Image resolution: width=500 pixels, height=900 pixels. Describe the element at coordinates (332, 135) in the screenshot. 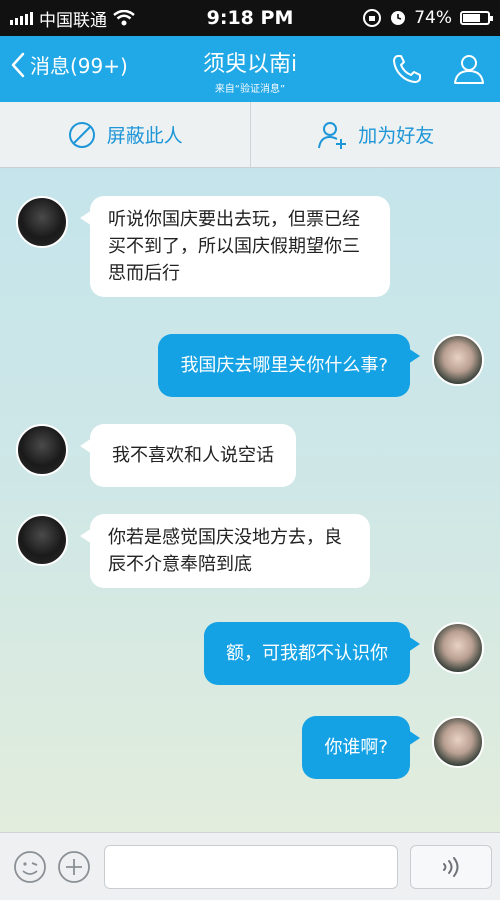

I see `add-friend-icon` at that location.